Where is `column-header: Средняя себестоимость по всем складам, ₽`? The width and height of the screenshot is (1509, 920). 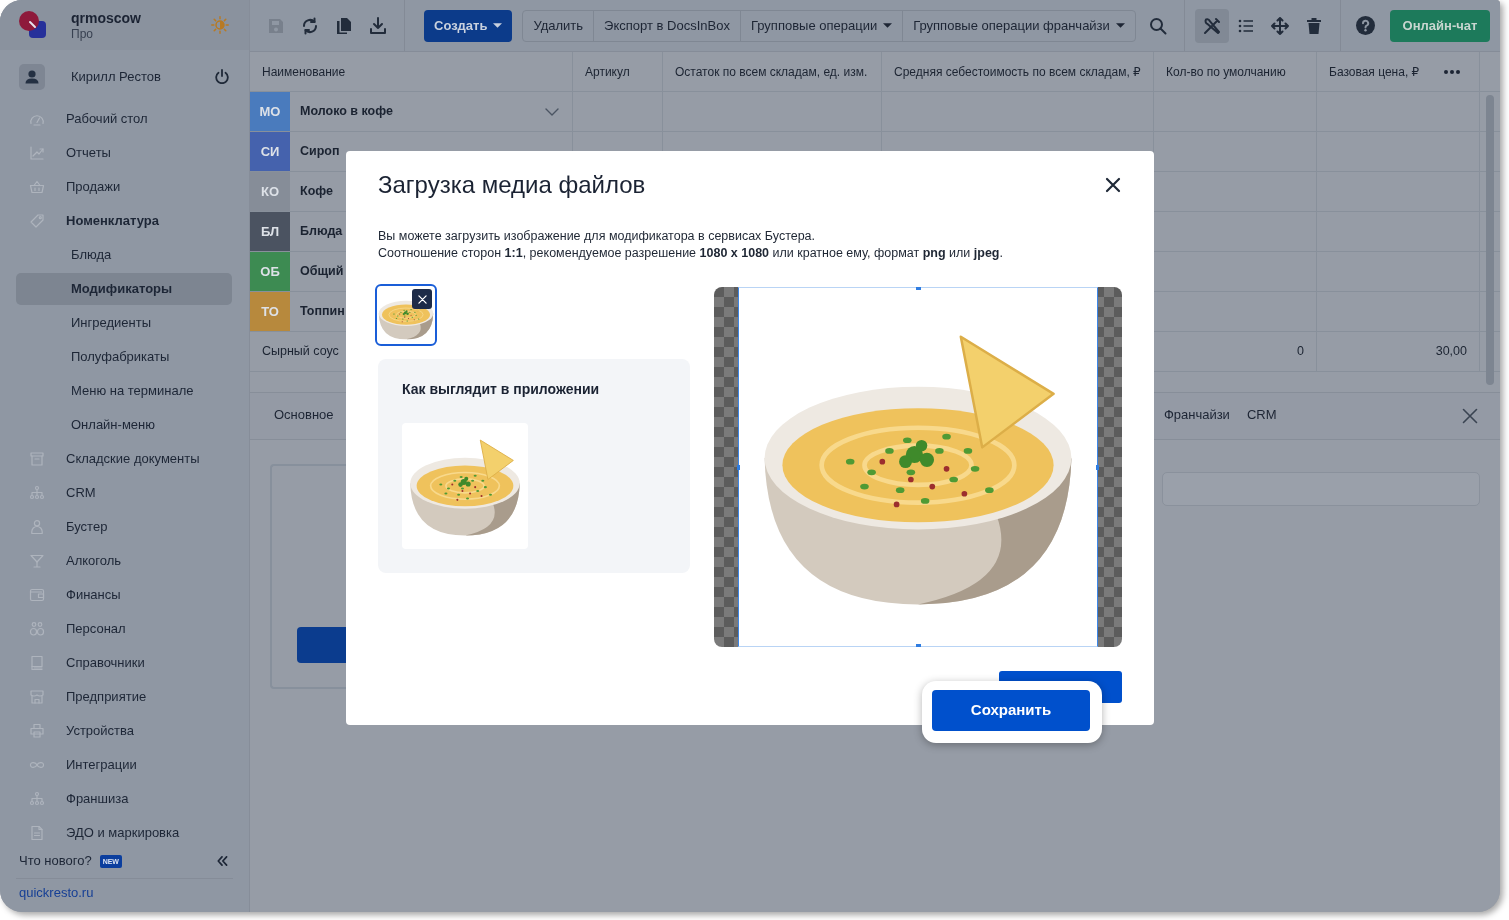
column-header: Средняя себестоимость по всем складам, ₽ is located at coordinates (1017, 71).